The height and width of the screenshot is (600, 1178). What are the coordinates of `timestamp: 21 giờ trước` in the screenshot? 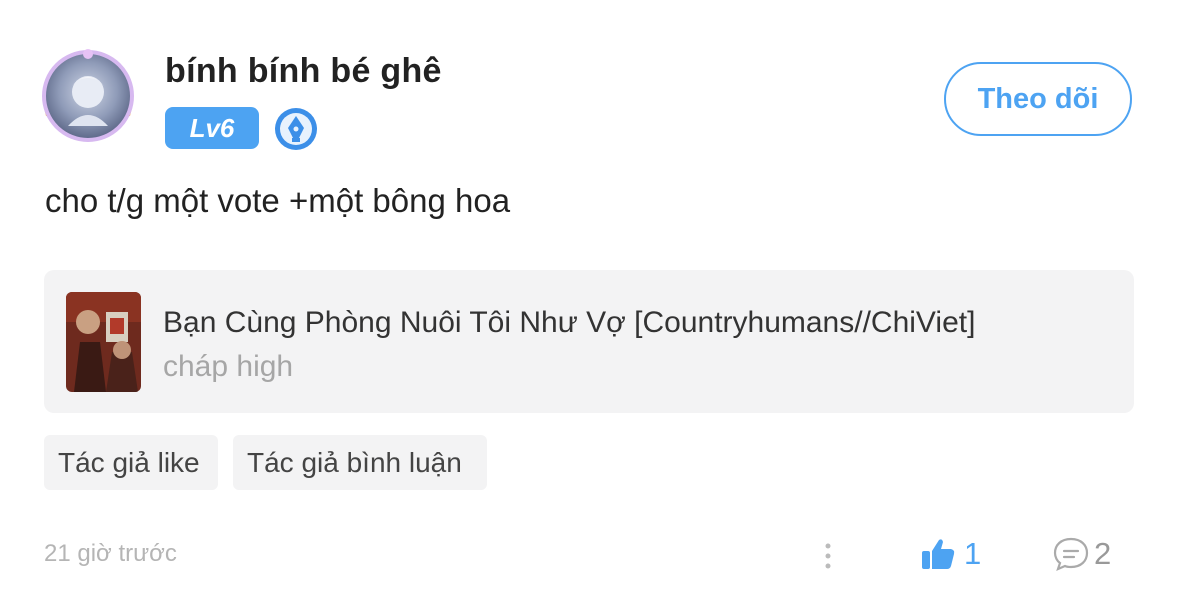 It's located at (110, 553).